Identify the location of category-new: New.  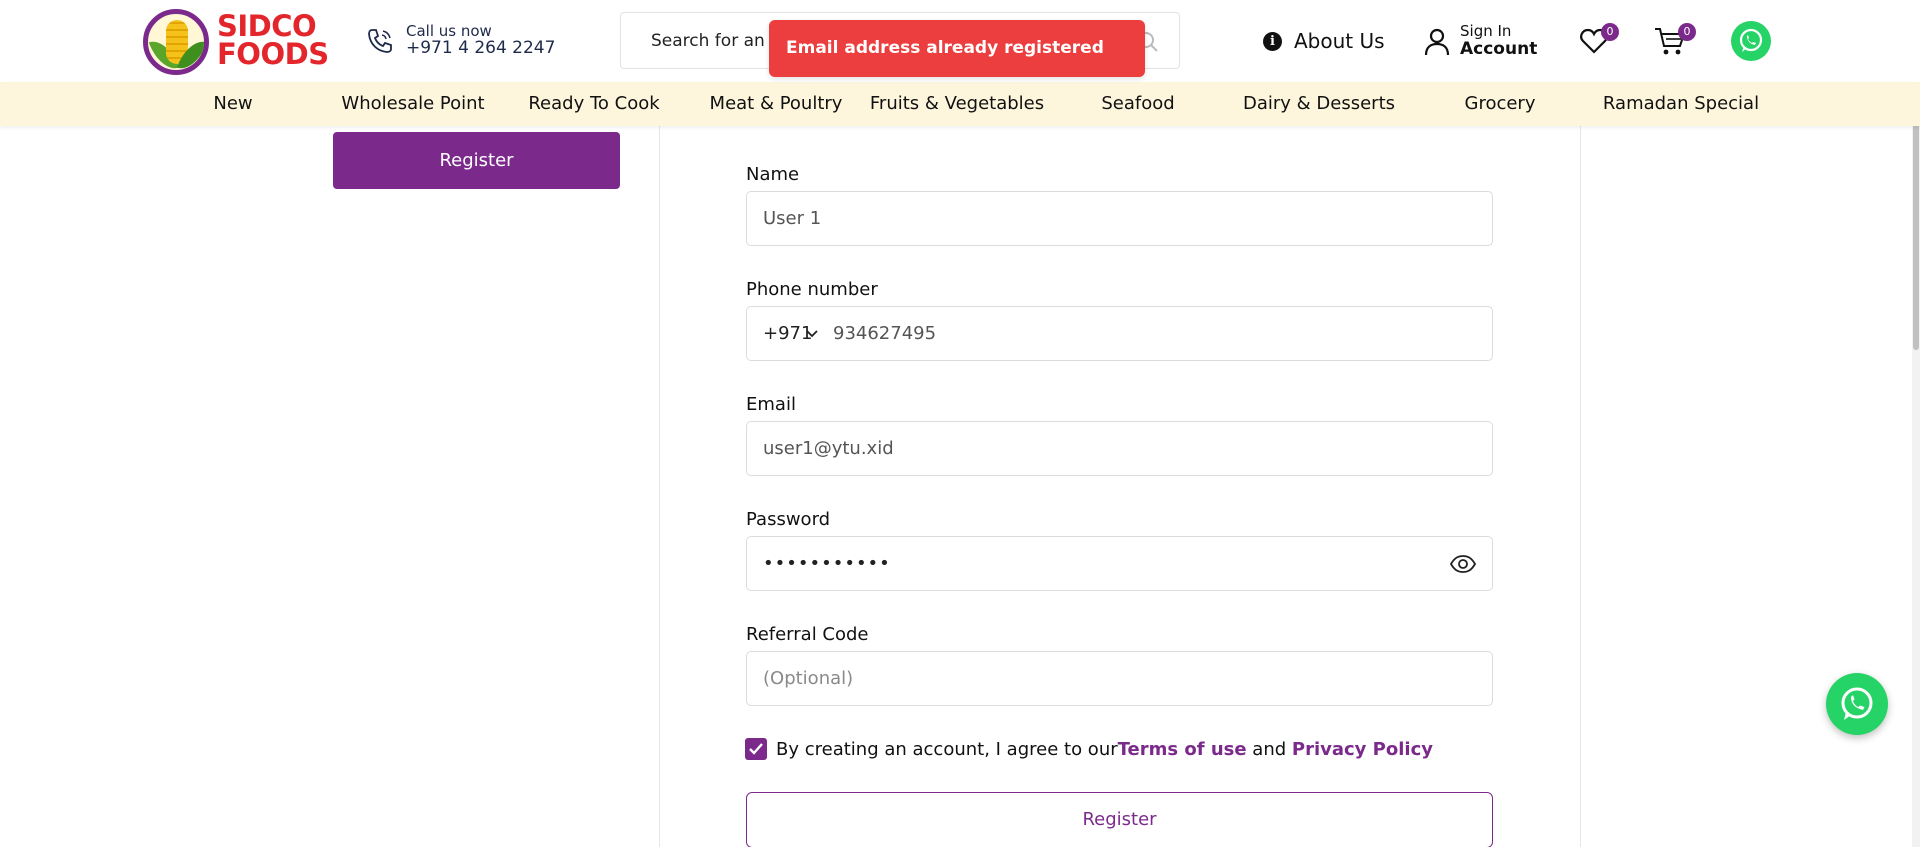
(232, 104).